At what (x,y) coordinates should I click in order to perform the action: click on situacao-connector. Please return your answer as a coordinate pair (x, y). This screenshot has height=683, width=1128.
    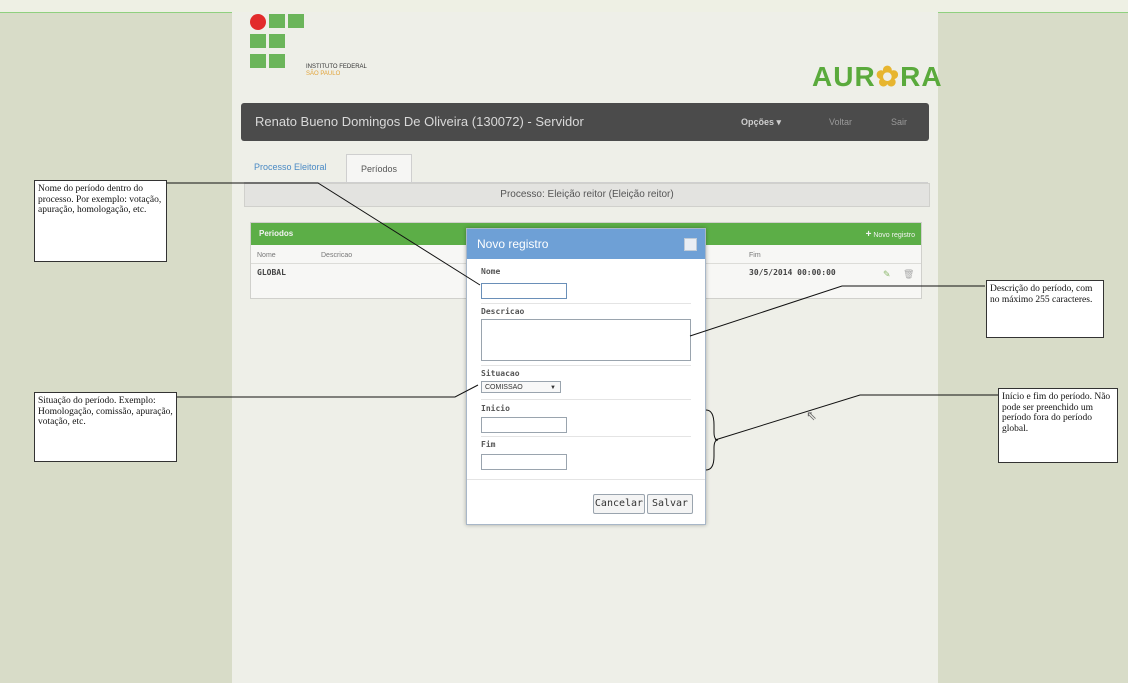
    Looking at the image, I should click on (328, 391).